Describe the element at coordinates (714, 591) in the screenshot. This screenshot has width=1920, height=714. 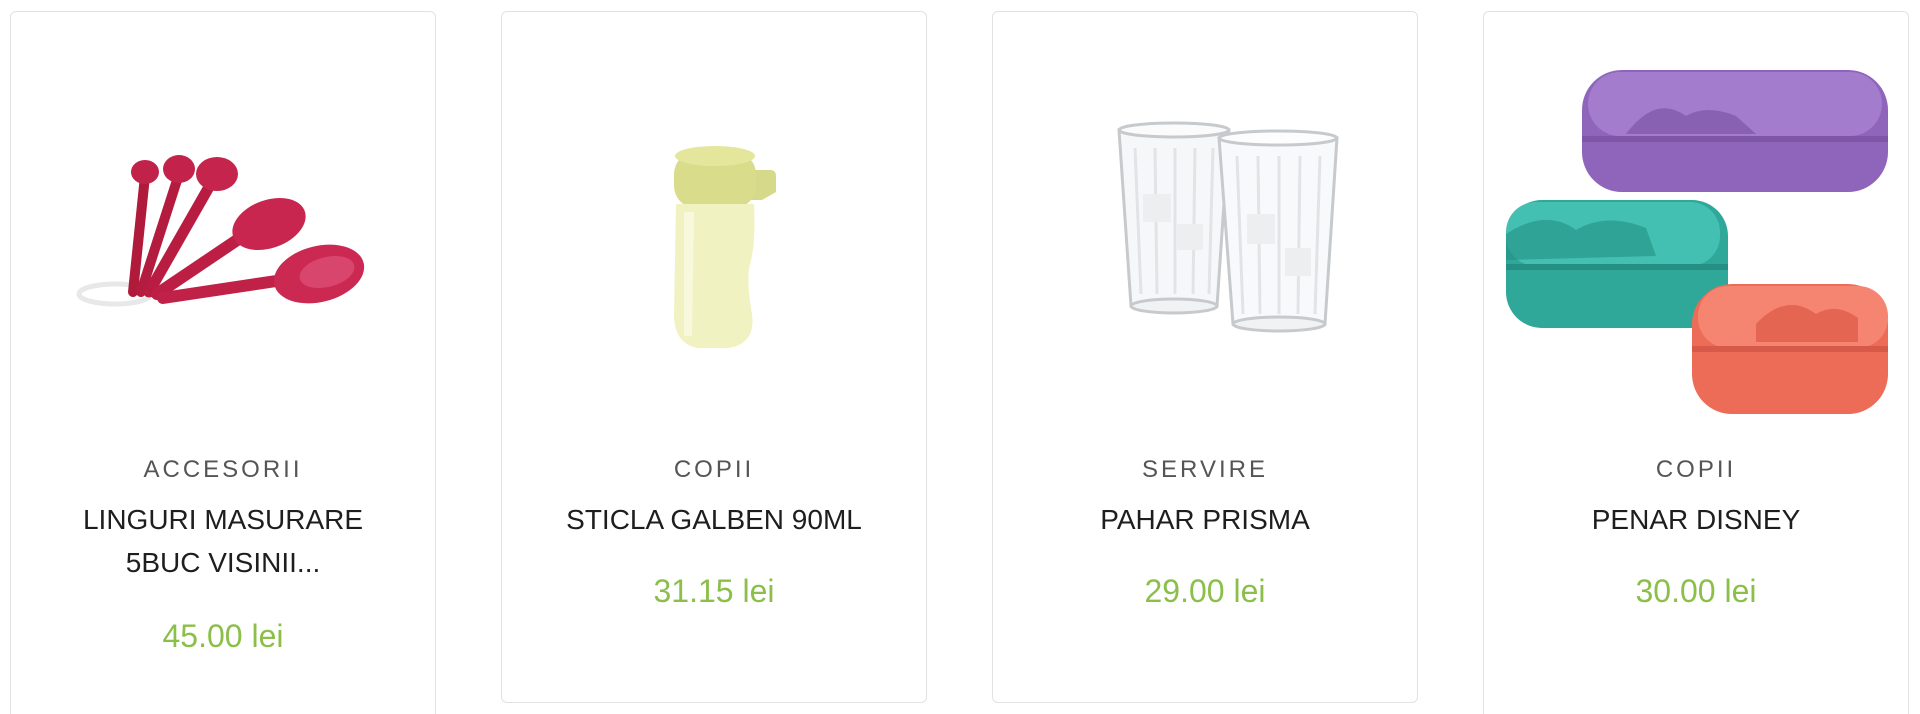
I see `product-price: 31.15 lei` at that location.